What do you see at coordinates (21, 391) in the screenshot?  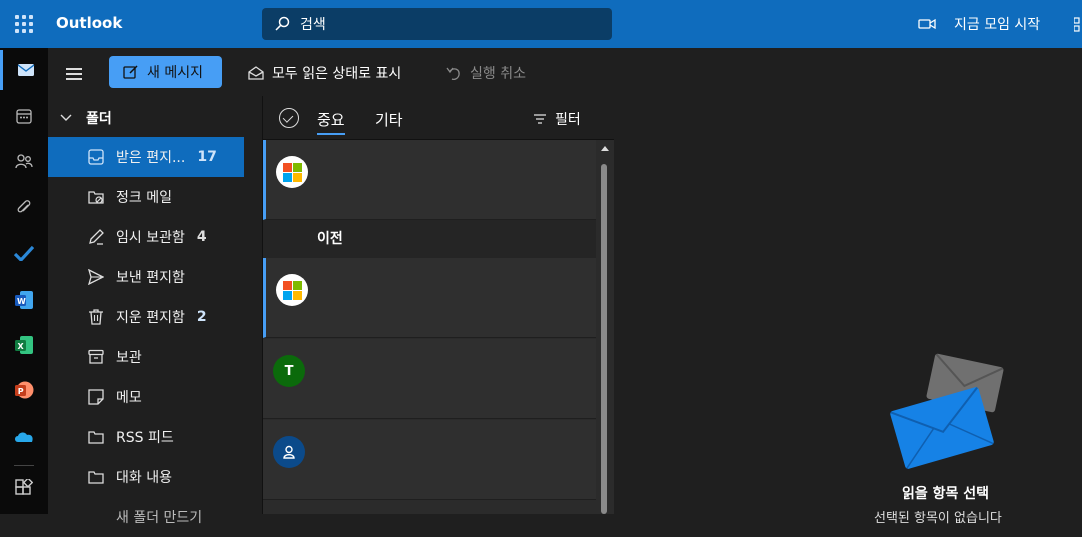 I see `svg-text: P` at bounding box center [21, 391].